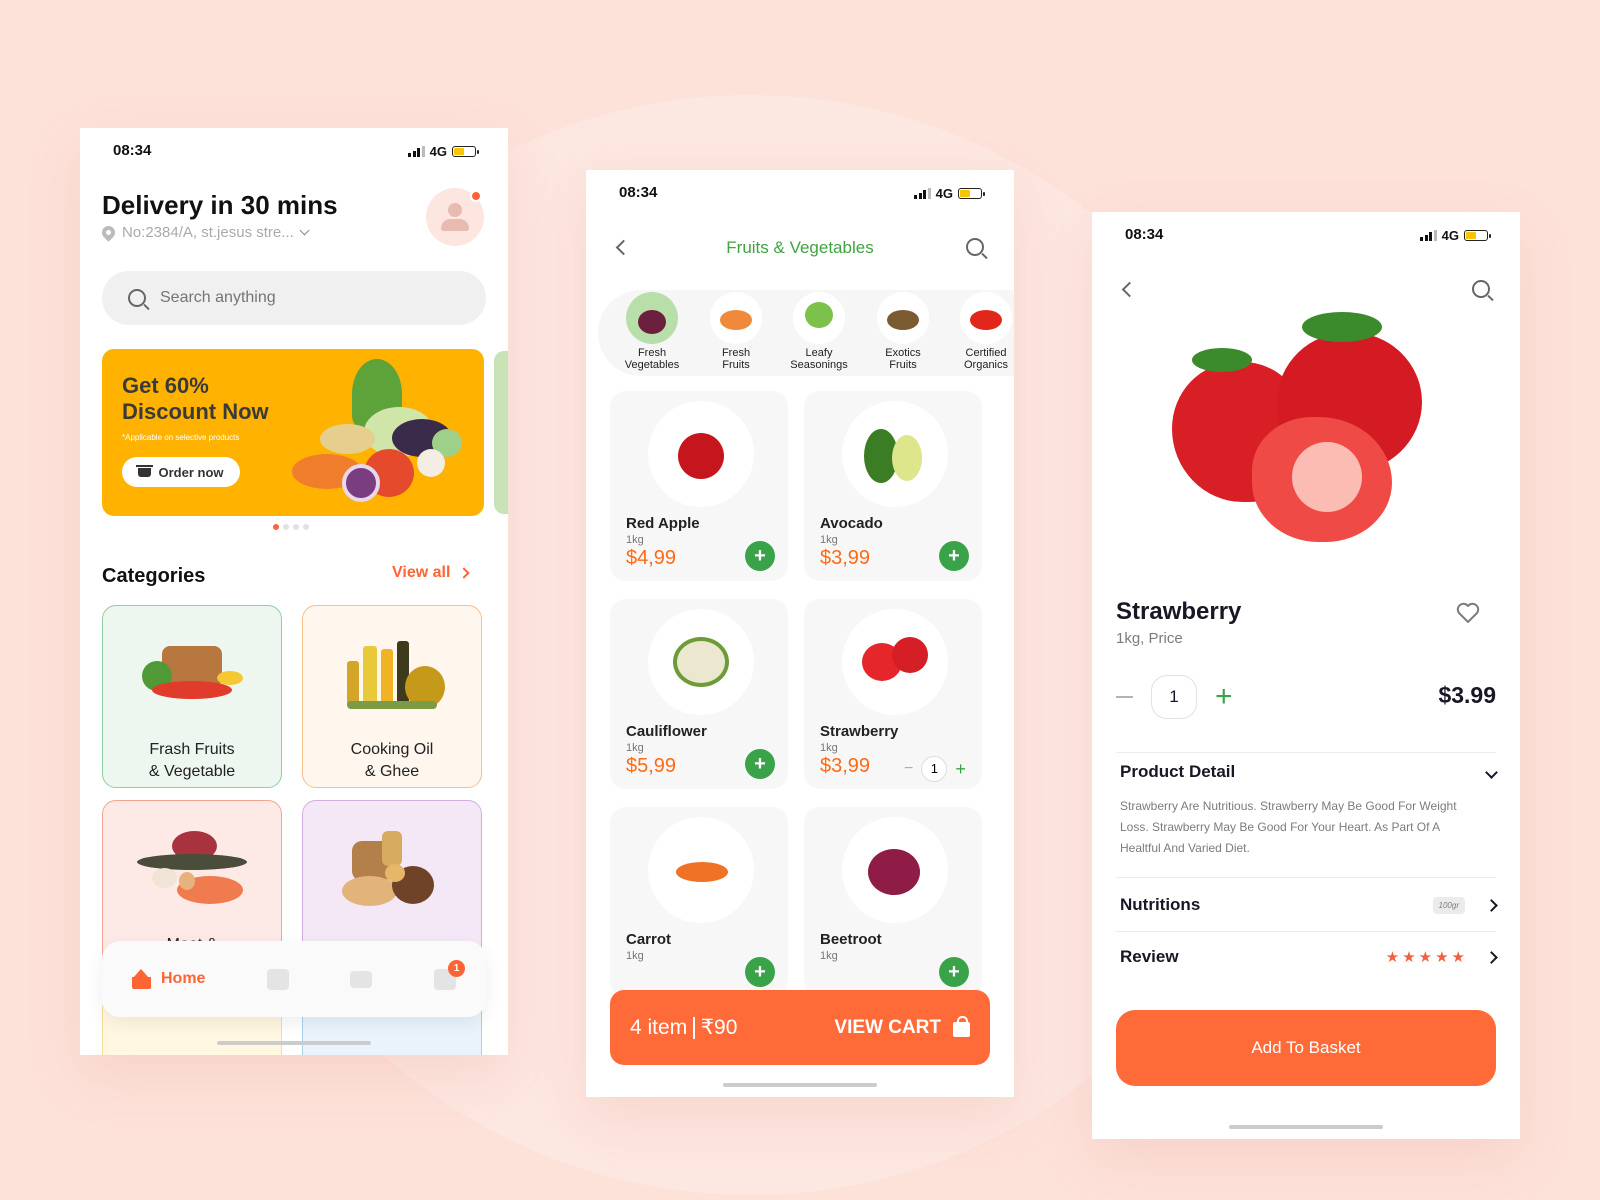 The height and width of the screenshot is (1200, 1600). Describe the element at coordinates (893, 486) in the screenshot. I see `product-card: Avocado 1kg $3,99 +` at that location.